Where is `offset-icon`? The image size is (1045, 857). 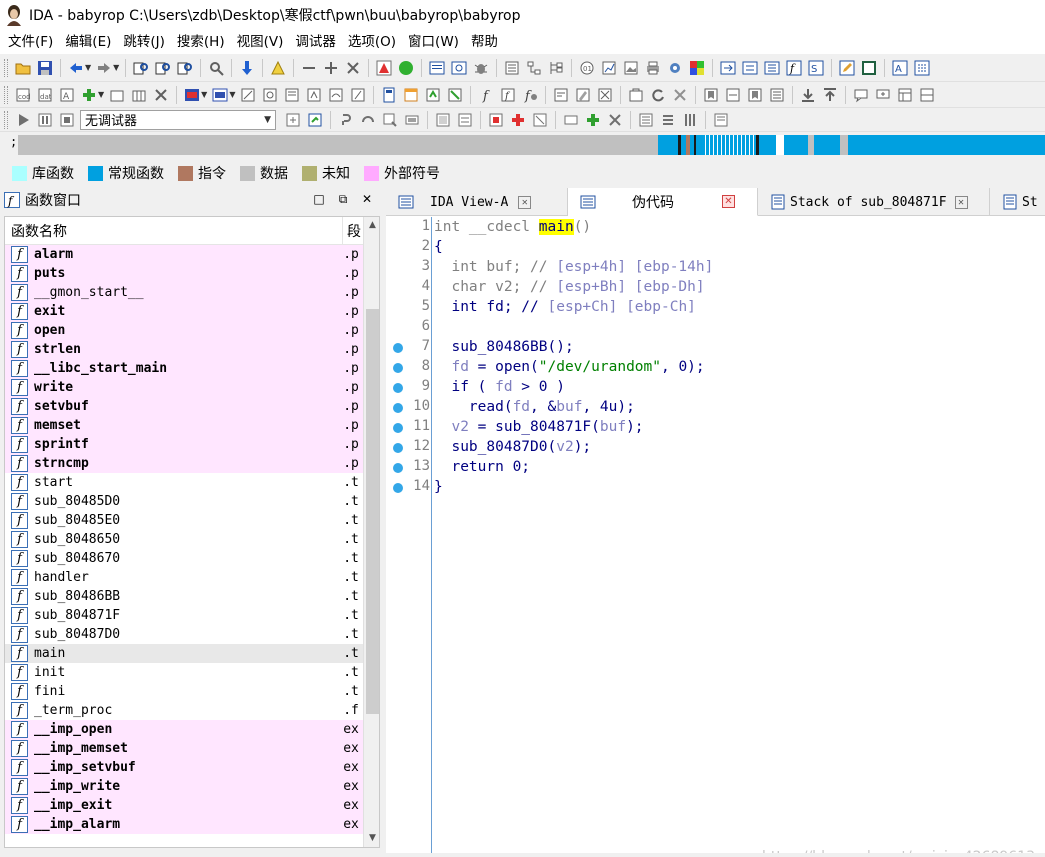 offset-icon is located at coordinates (248, 95).